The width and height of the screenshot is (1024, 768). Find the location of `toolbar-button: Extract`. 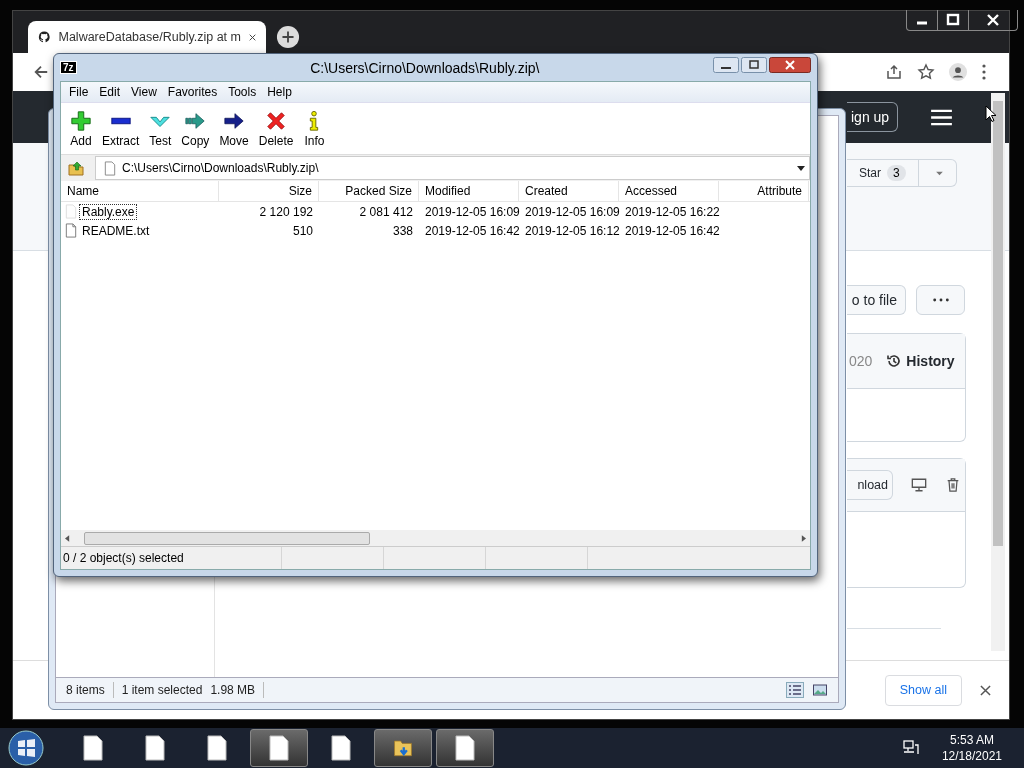

toolbar-button: Extract is located at coordinates (121, 128).